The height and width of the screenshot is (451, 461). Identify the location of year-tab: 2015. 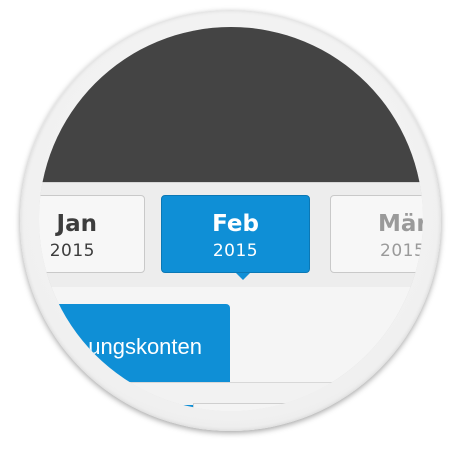
(244, 407).